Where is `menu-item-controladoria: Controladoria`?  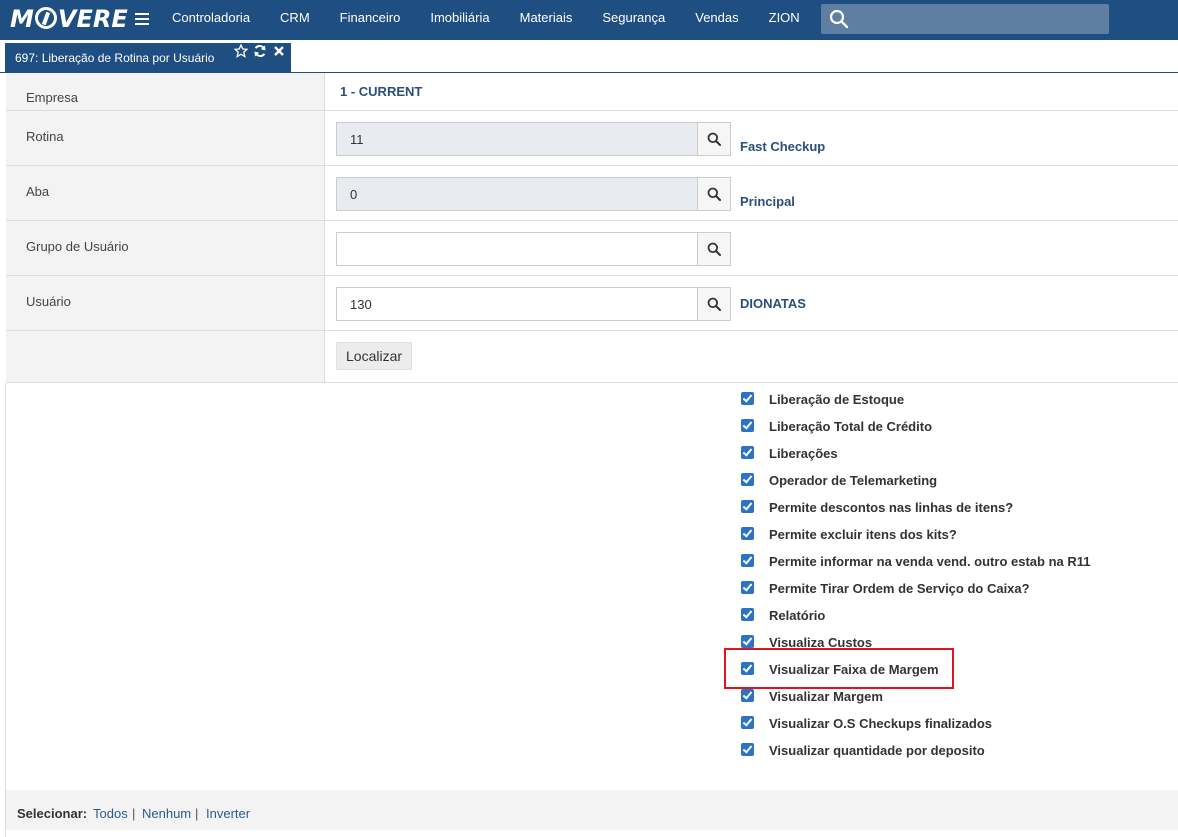 menu-item-controladoria: Controladoria is located at coordinates (211, 20).